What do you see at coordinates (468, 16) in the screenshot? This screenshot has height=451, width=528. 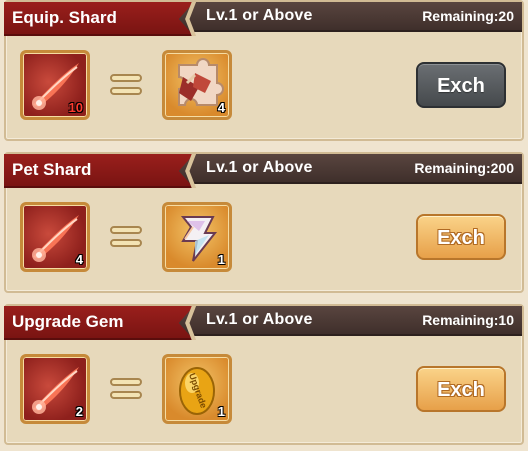 I see `remaining-count: Remaining:20` at bounding box center [468, 16].